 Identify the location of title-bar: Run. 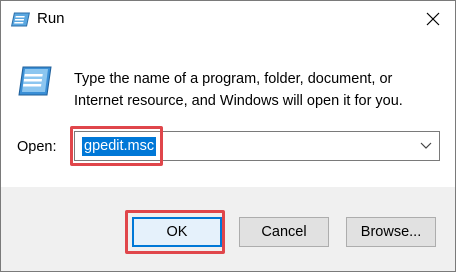
(228, 19).